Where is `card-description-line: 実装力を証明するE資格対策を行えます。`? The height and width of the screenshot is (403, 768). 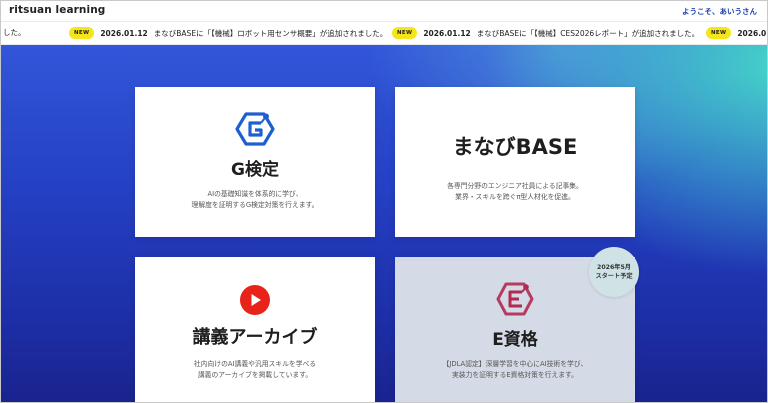 card-description-line: 実装力を証明するE資格対策を行えます。 is located at coordinates (515, 375).